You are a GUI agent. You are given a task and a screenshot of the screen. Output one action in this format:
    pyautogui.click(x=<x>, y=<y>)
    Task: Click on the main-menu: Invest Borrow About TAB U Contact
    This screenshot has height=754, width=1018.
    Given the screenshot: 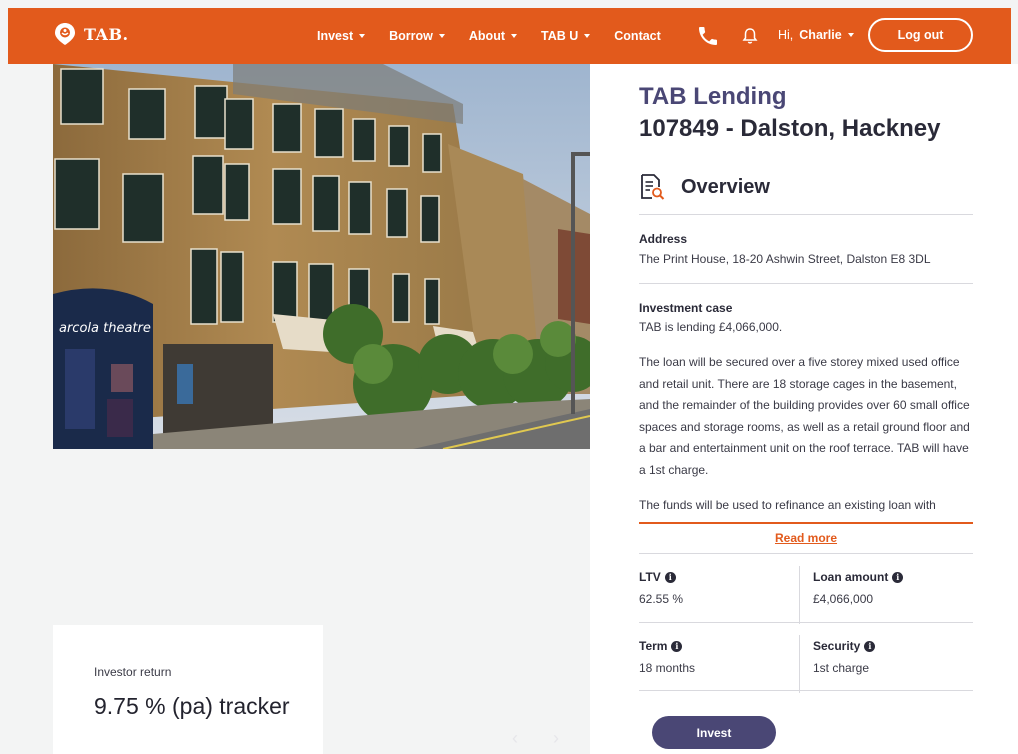 What is the action you would take?
    pyautogui.click(x=501, y=36)
    